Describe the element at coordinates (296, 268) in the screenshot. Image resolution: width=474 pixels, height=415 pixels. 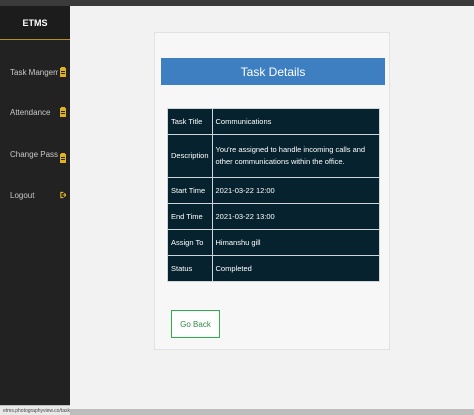
I see `row-value: Completed` at that location.